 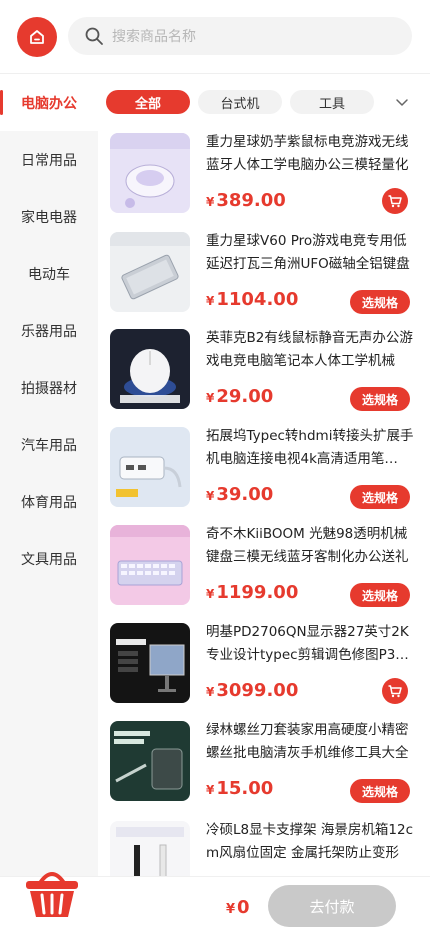 I want to click on sidebar-item-e-bike: 电动车, so click(x=49, y=273).